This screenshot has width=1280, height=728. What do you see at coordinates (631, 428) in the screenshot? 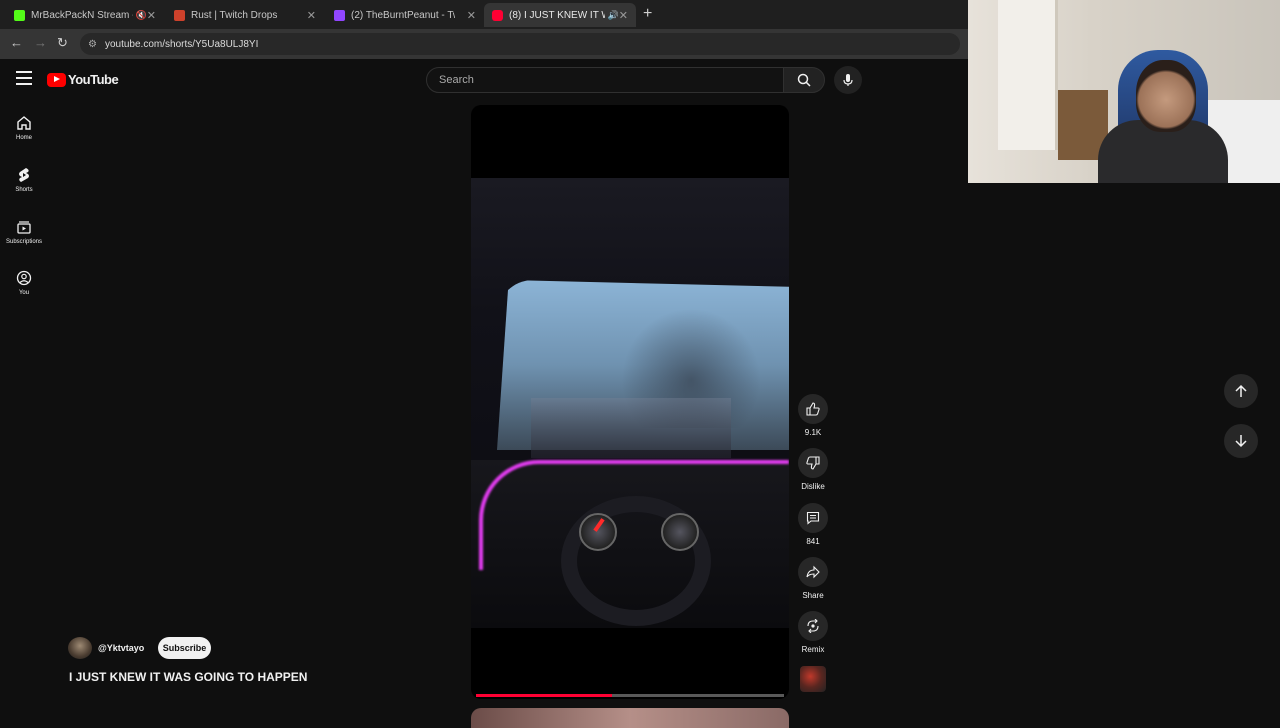
I see `video-road` at bounding box center [631, 428].